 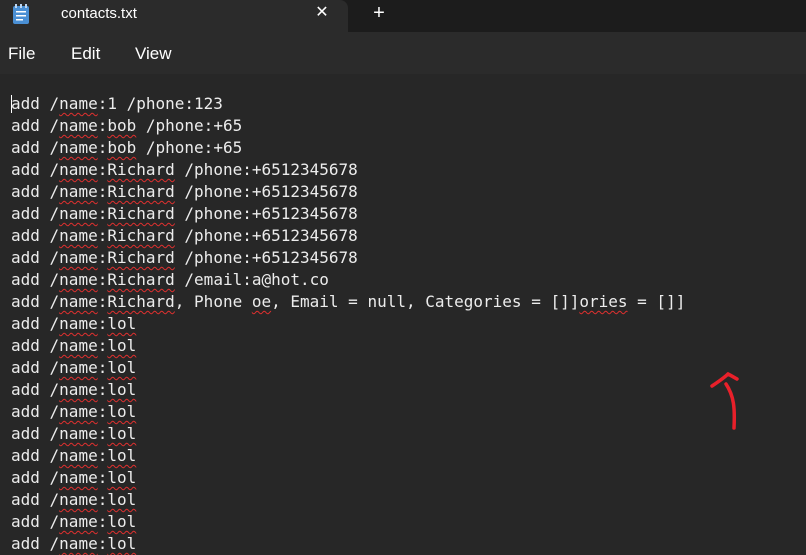 I want to click on menu-bar: File Edit View, so click(x=403, y=53).